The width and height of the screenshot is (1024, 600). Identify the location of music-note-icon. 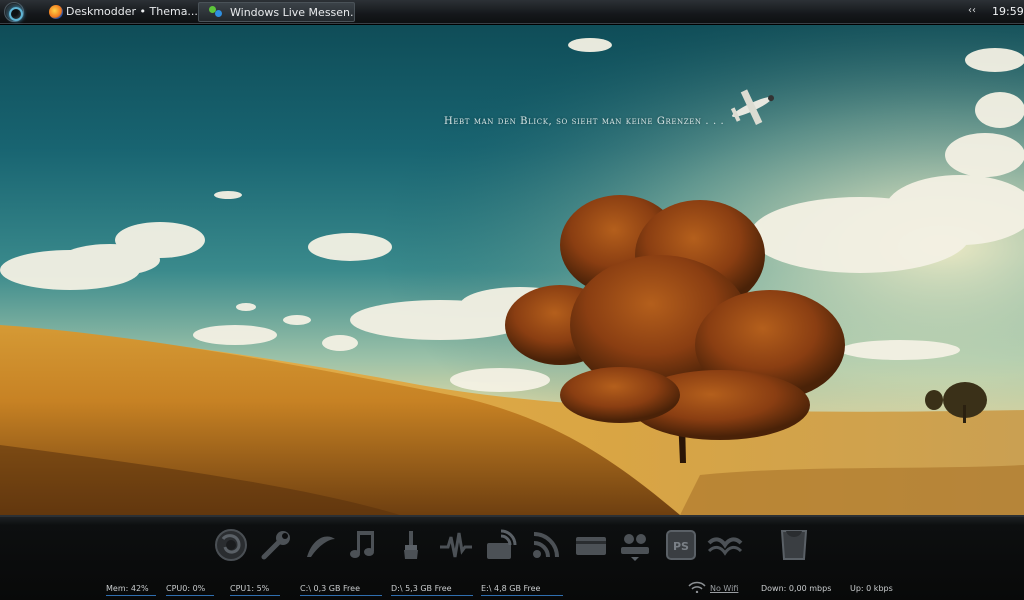
(363, 545).